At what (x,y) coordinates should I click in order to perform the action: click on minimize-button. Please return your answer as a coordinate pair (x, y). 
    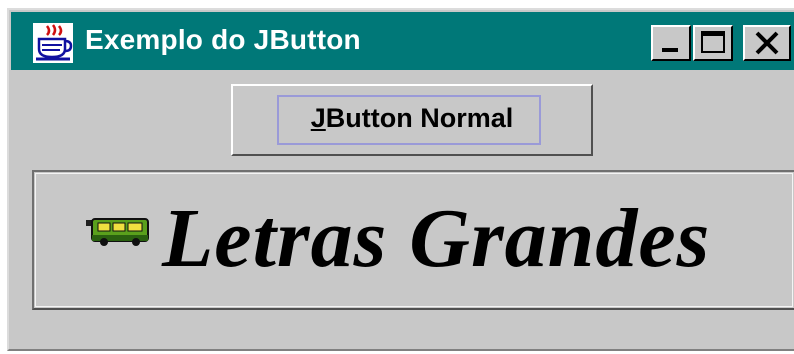
    Looking at the image, I should click on (671, 43).